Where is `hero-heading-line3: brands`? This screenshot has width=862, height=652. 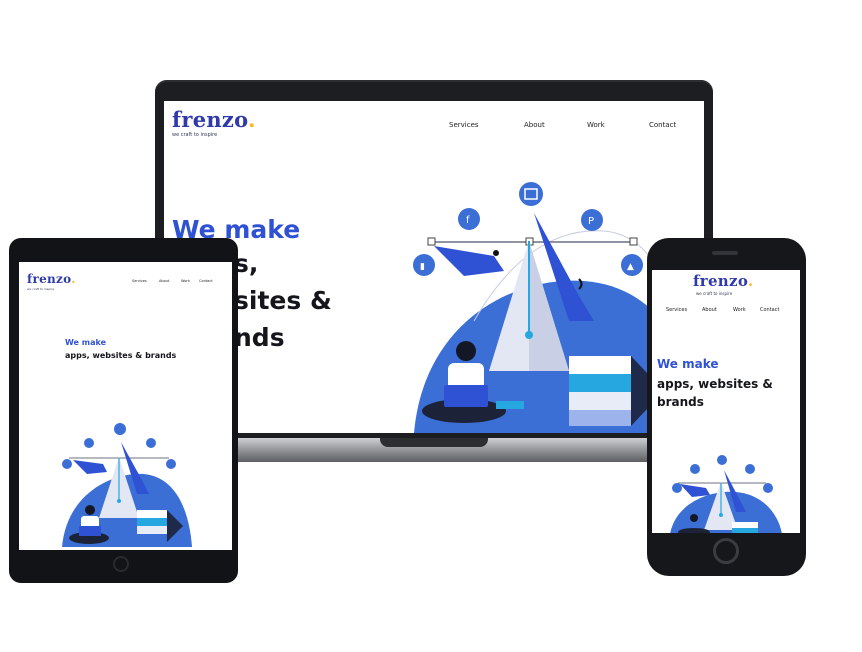 hero-heading-line3: brands is located at coordinates (680, 402).